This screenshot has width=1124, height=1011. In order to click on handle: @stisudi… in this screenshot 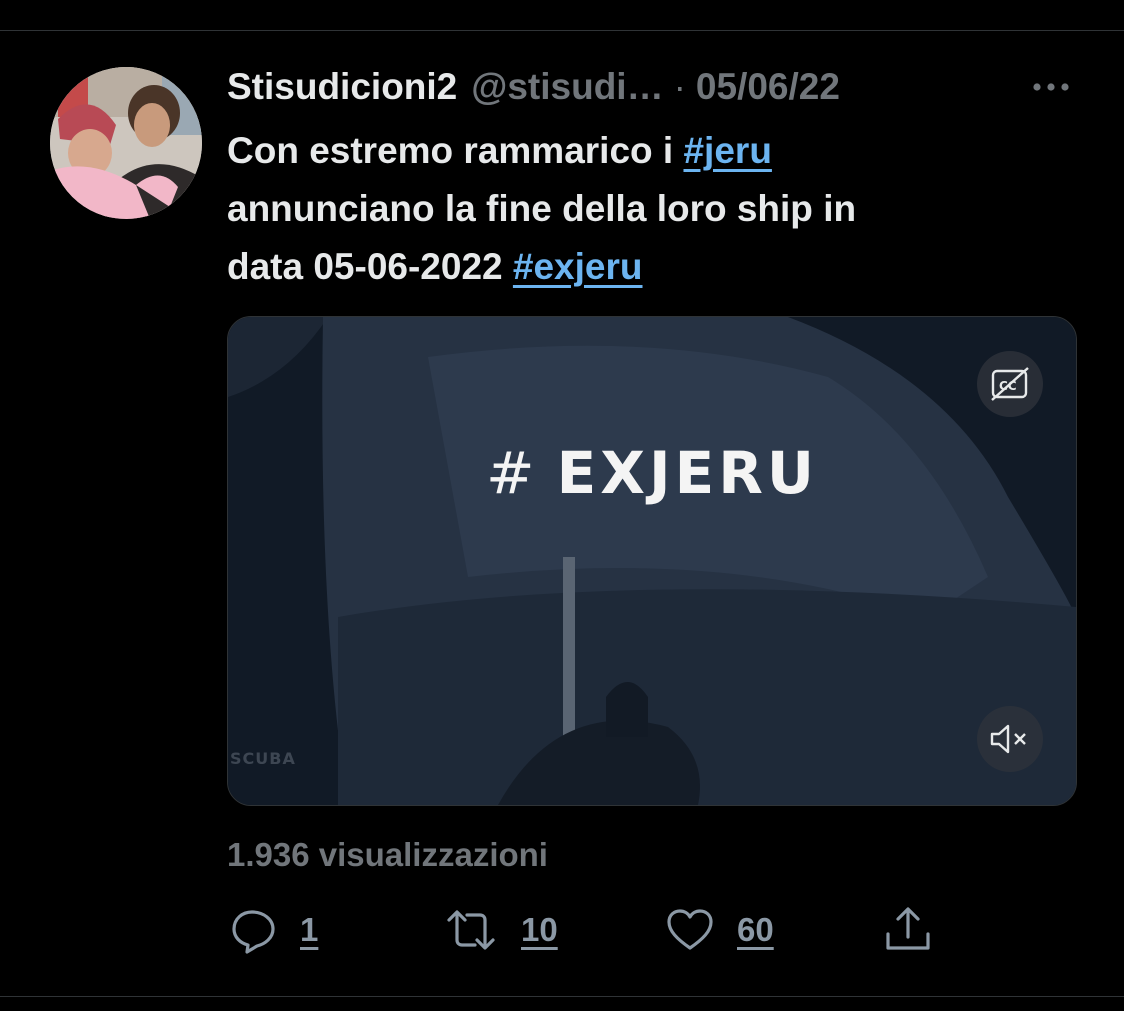, I will do `click(567, 87)`.